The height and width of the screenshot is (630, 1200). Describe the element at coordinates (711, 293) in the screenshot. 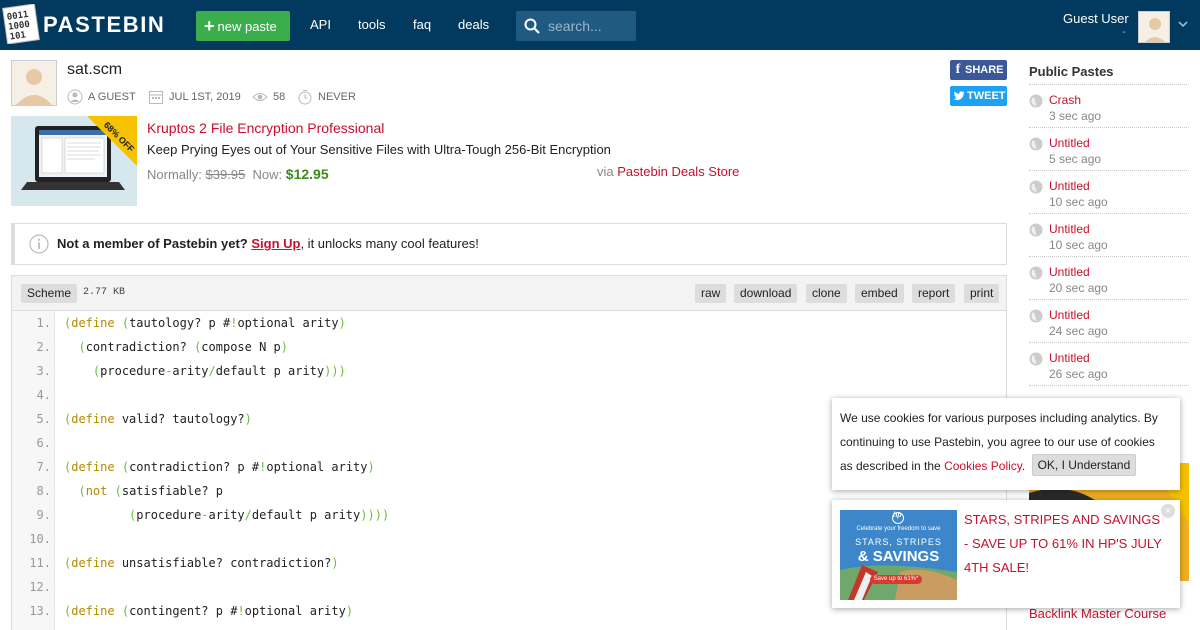

I see `raw-button: raw` at that location.